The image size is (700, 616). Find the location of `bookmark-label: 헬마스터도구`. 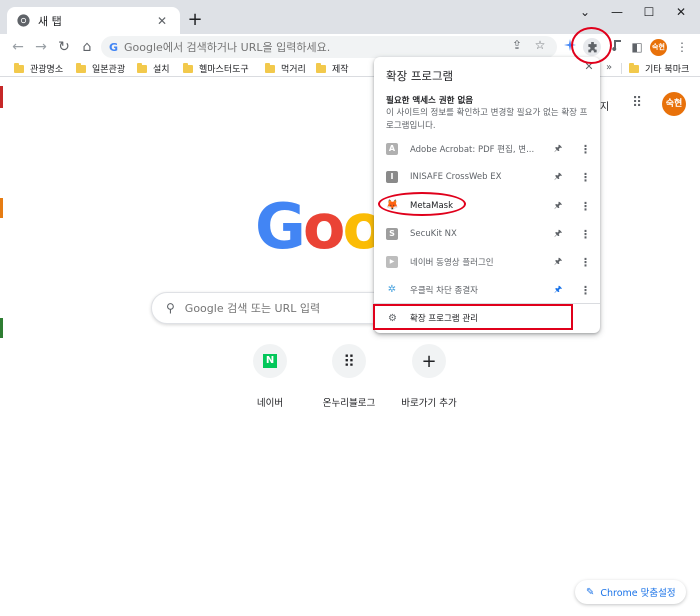

bookmark-label: 헬마스터도구 is located at coordinates (224, 70).